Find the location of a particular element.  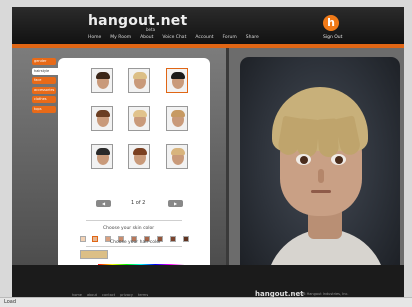

next-page-button: ▶ is located at coordinates (175, 203).